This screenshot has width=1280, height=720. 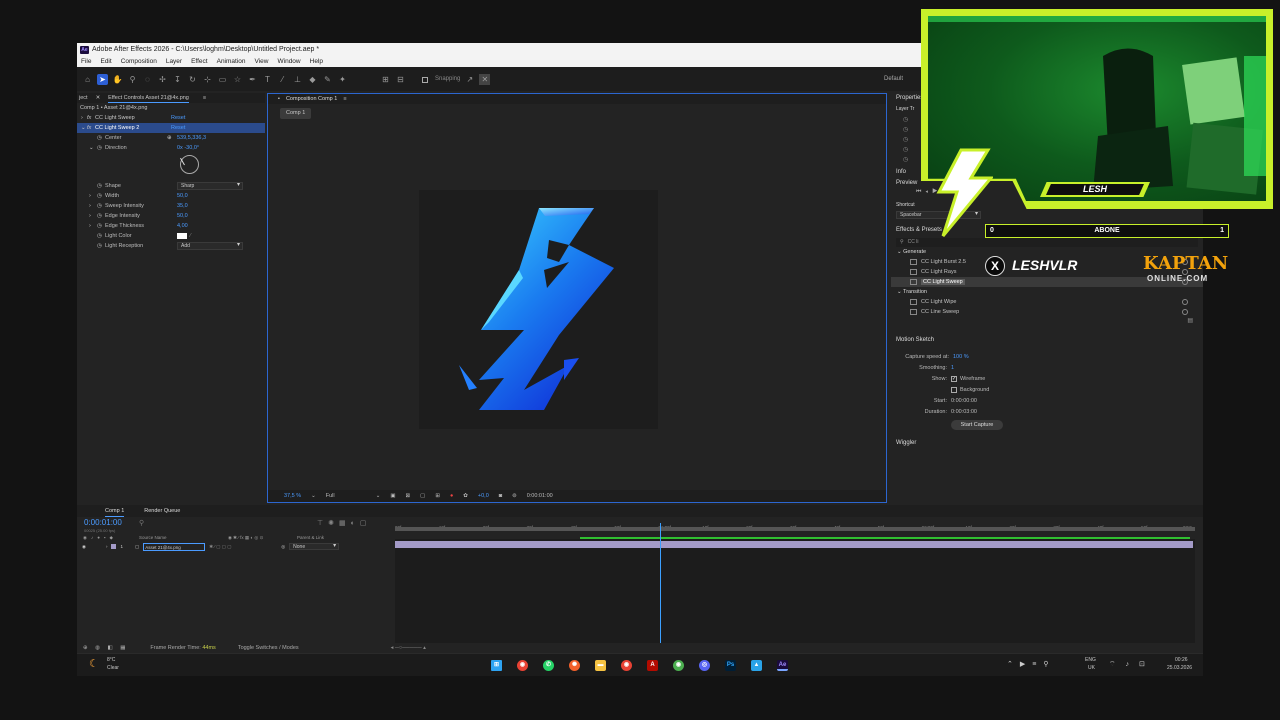 I want to click on layer-duration-bar, so click(x=794, y=544).